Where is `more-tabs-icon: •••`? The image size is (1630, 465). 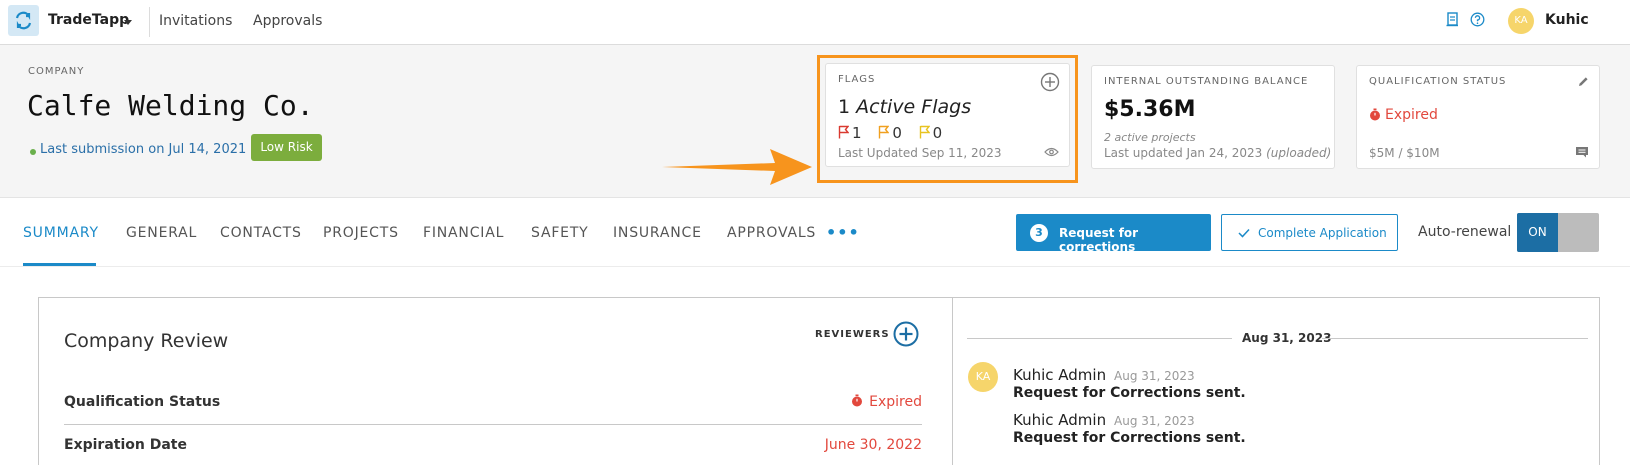
more-tabs-icon: ••• is located at coordinates (843, 232).